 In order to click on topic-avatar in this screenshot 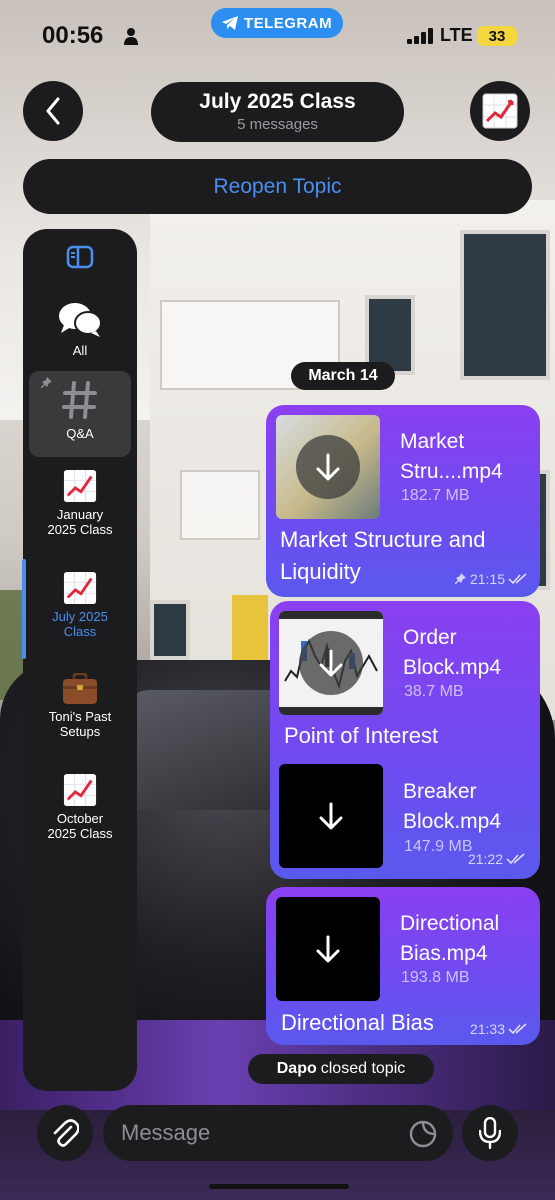, I will do `click(500, 111)`.